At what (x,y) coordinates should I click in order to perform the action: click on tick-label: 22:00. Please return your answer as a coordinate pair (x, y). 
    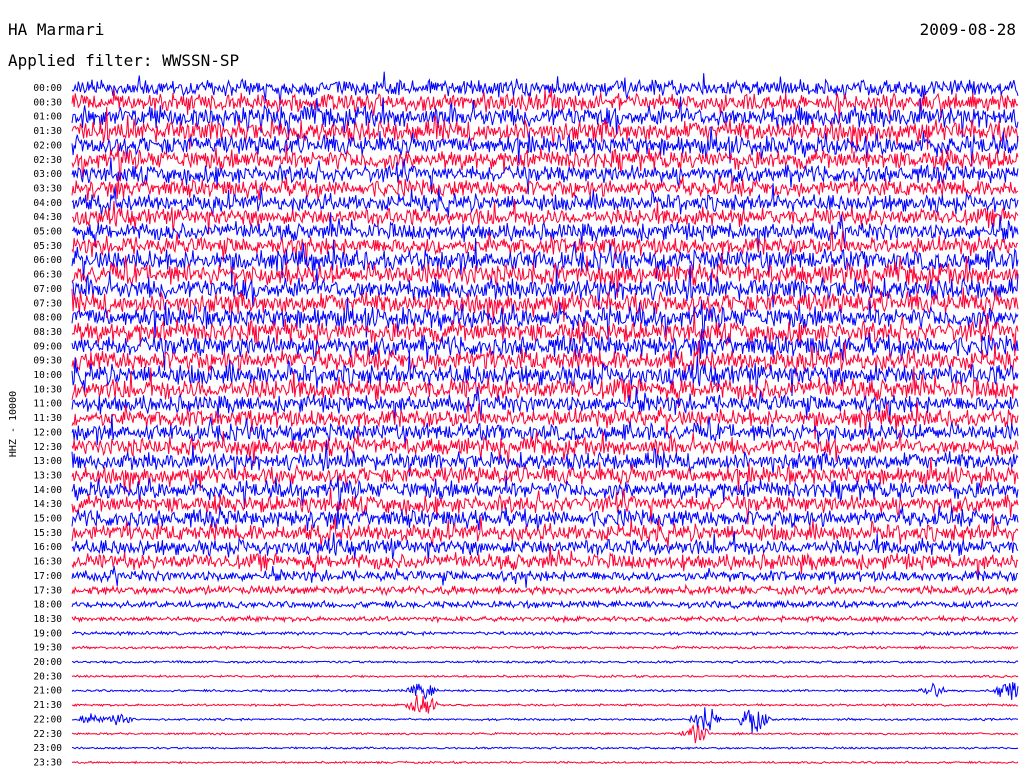
    Looking at the image, I should click on (47, 719).